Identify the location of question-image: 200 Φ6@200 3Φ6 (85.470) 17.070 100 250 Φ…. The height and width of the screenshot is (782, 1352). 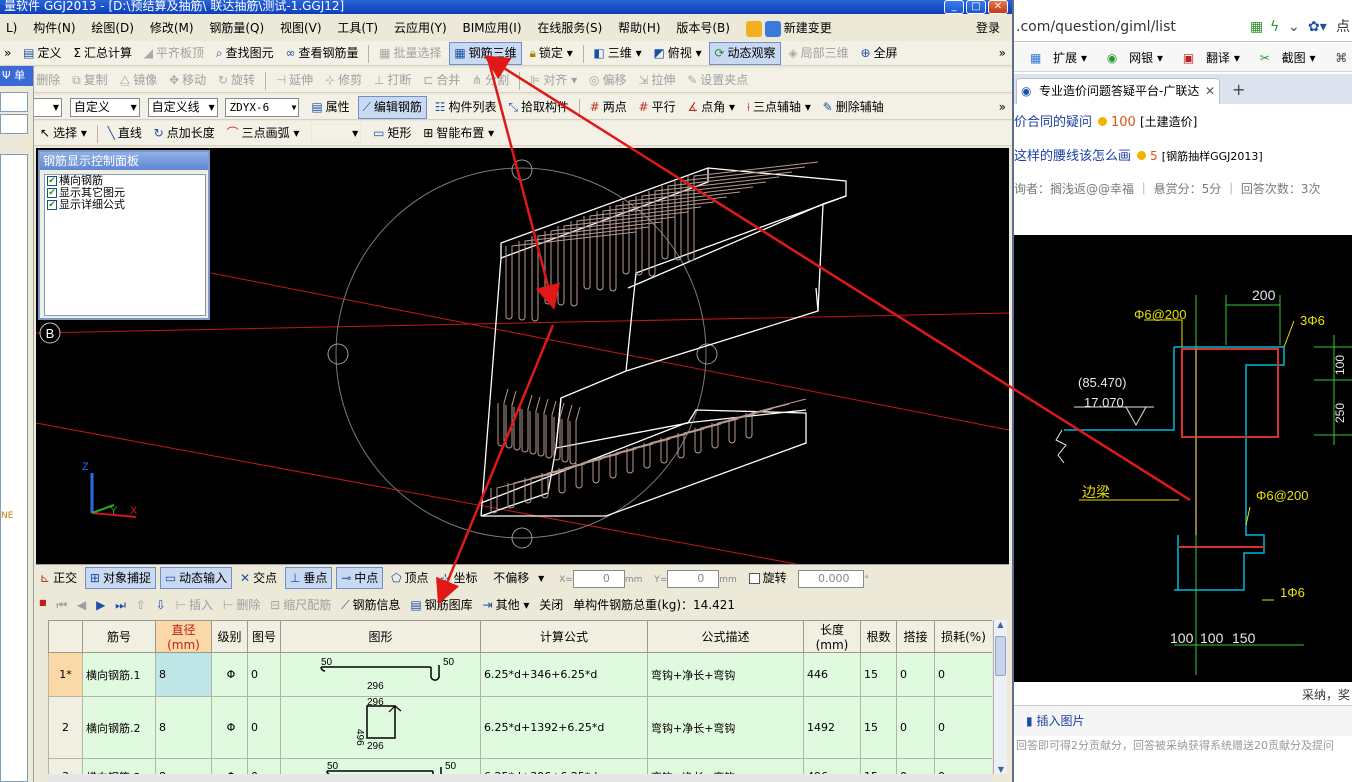
(1183, 458).